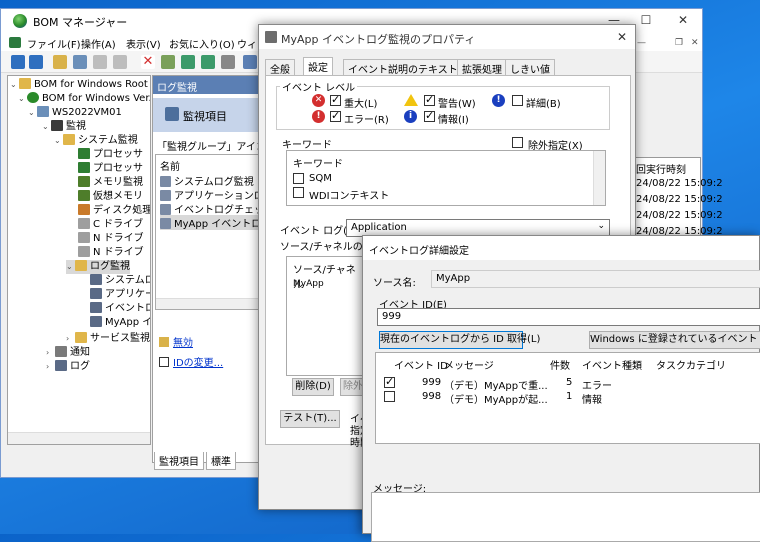 The image size is (760, 542). Describe the element at coordinates (179, 461) in the screenshot. I see `tab-monitor-items: 監視項目` at that location.